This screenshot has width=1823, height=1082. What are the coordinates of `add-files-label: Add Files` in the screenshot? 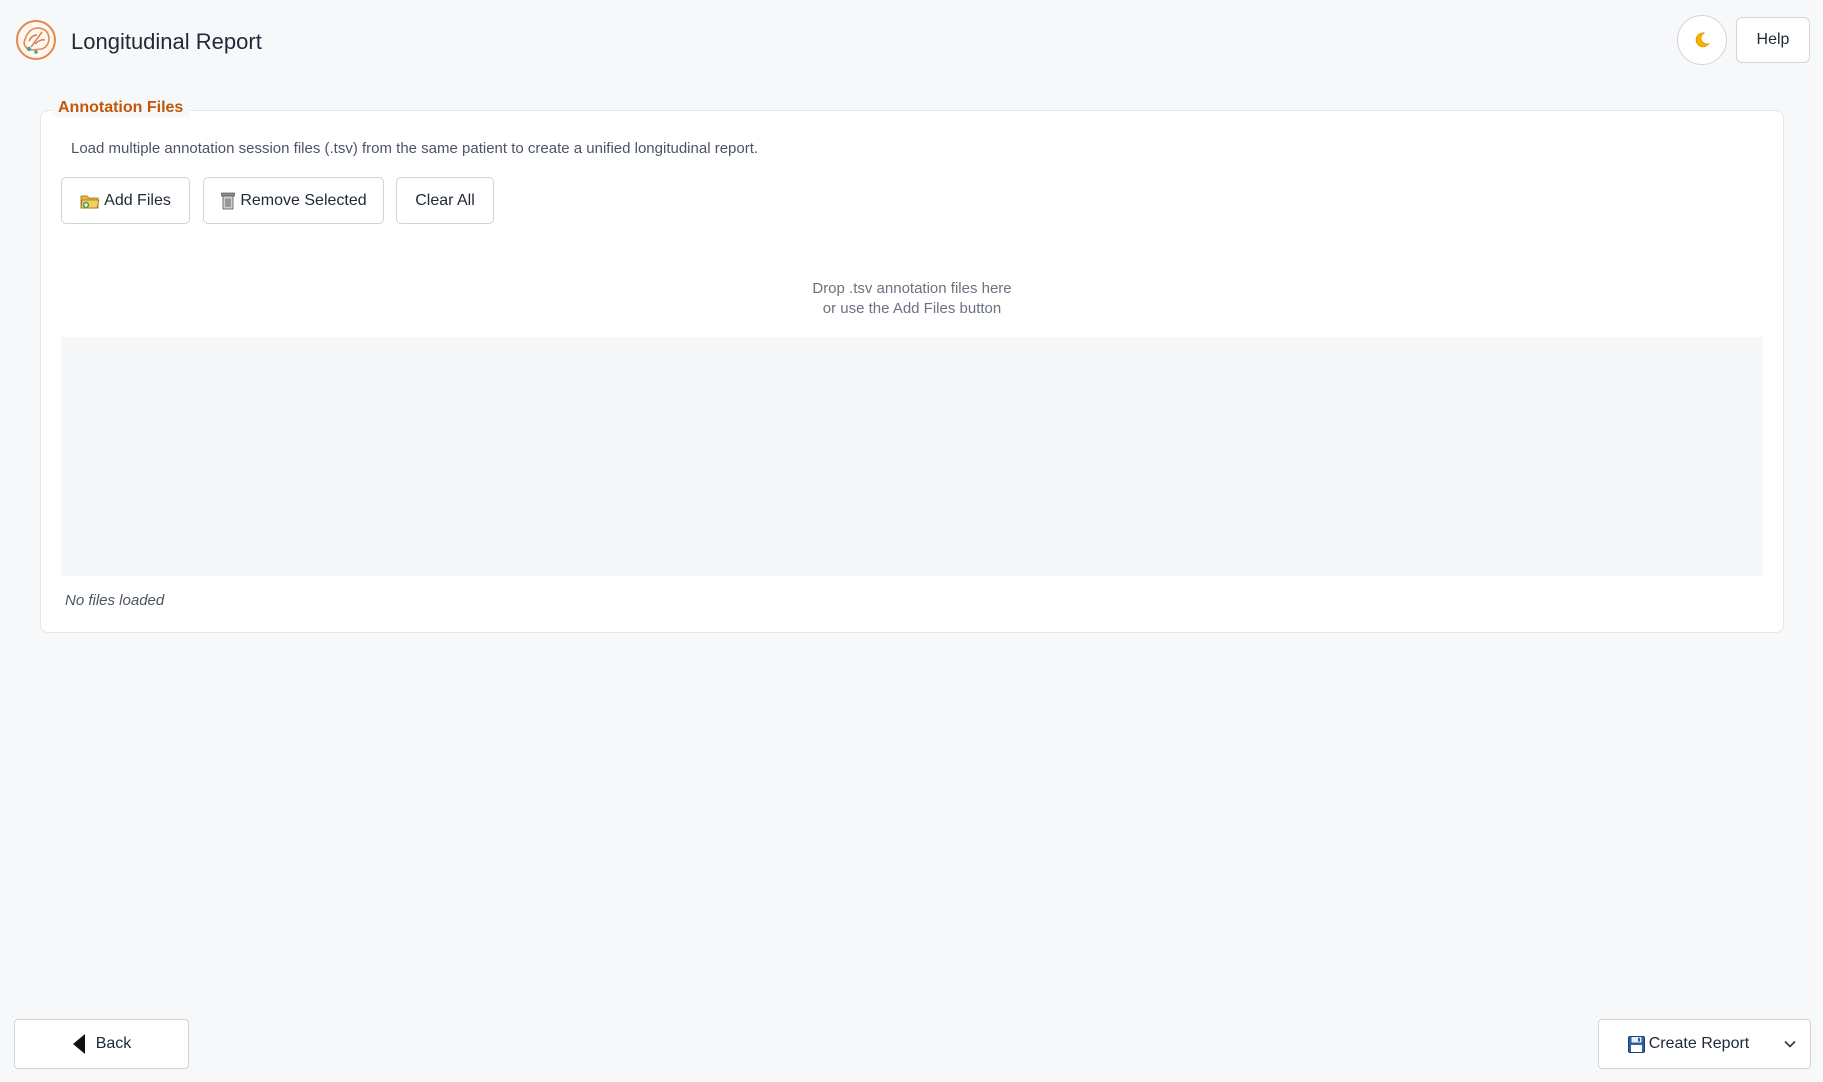 It's located at (137, 200).